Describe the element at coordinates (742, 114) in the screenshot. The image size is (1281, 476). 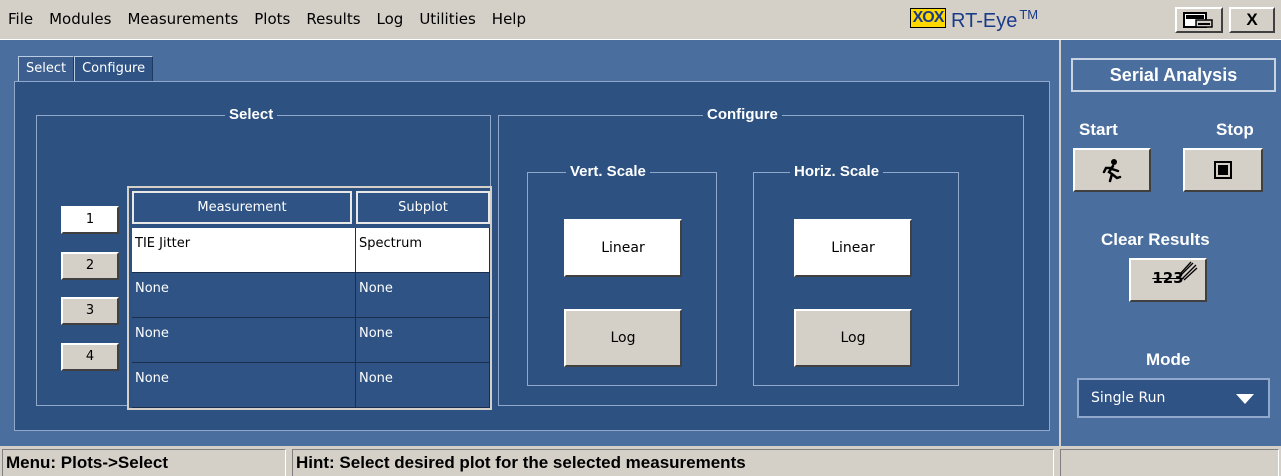
I see `configure-group-title: Configure` at that location.